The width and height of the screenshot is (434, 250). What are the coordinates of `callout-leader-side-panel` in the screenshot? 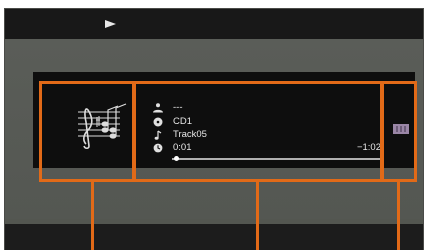 It's located at (398, 216).